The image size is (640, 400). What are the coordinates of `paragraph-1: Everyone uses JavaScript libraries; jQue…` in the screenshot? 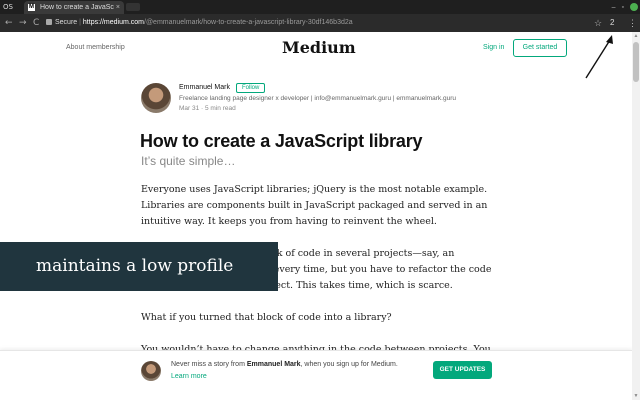 It's located at (314, 205).